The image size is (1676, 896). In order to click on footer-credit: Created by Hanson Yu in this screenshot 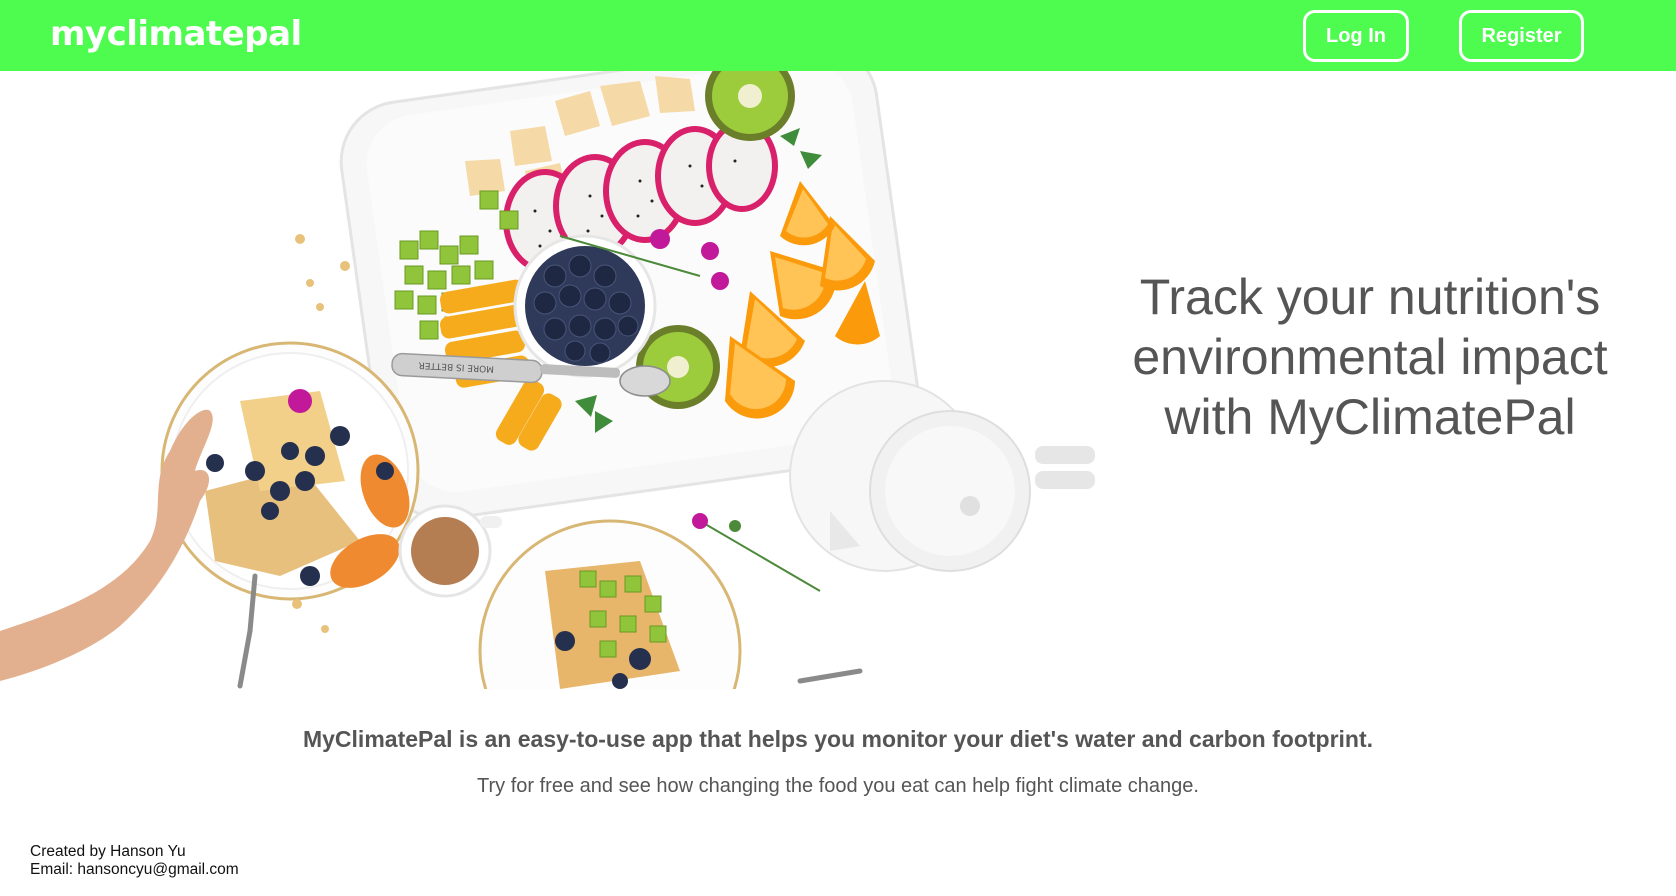, I will do `click(108, 851)`.